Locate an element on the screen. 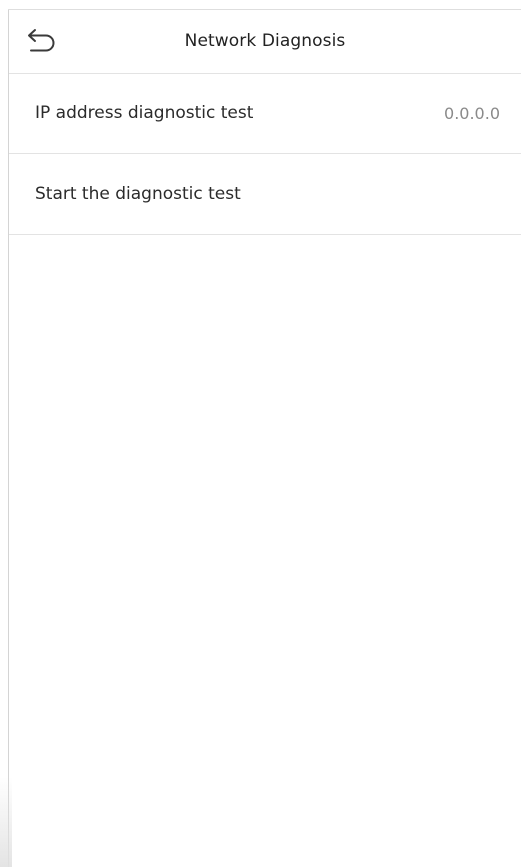 Image resolution: width=521 pixels, height=867 pixels. page-title: Network Diagnosis is located at coordinates (265, 41).